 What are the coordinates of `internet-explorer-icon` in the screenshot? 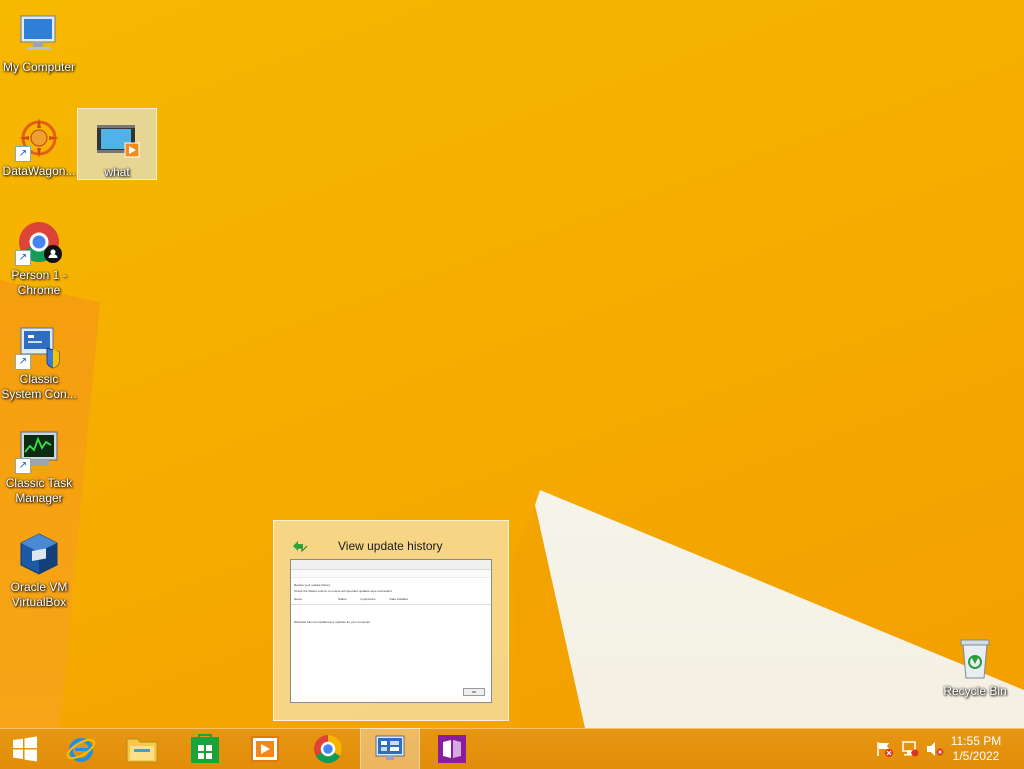 It's located at (81, 750).